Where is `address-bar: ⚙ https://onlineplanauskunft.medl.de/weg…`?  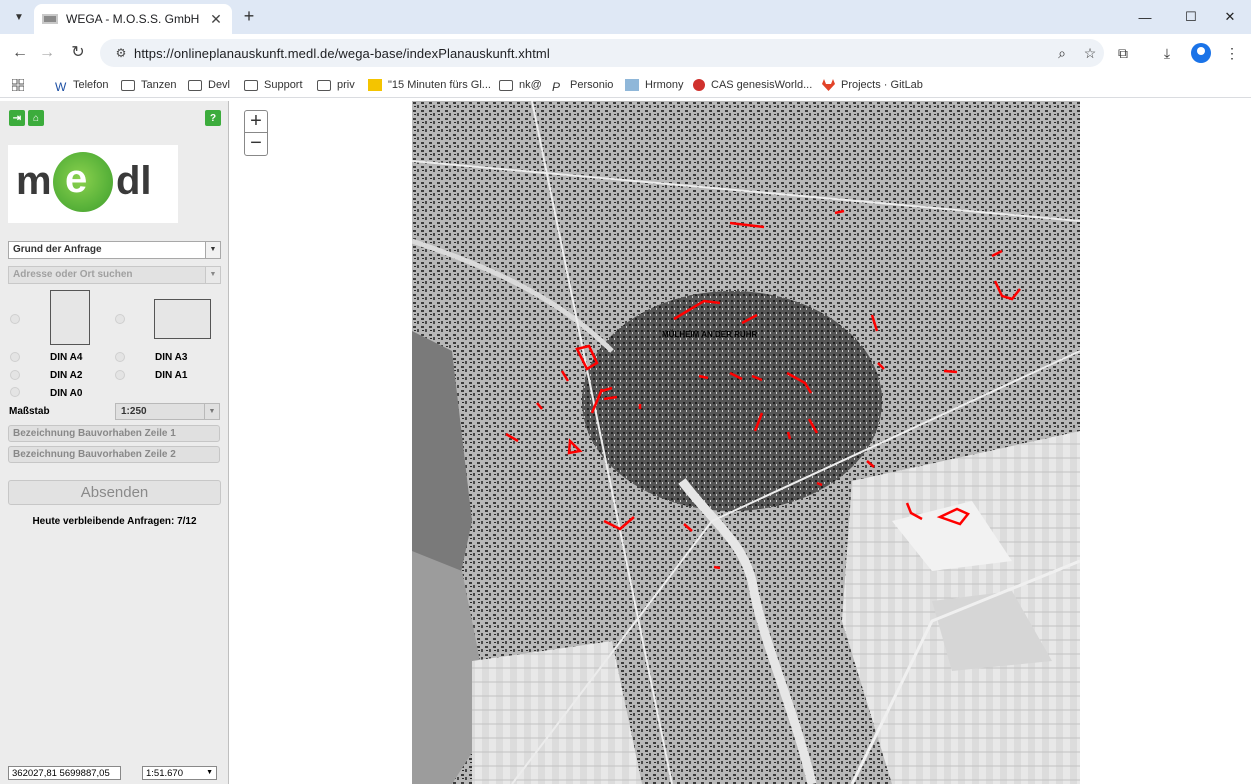 address-bar: ⚙ https://onlineplanauskunft.medl.de/weg… is located at coordinates (602, 53).